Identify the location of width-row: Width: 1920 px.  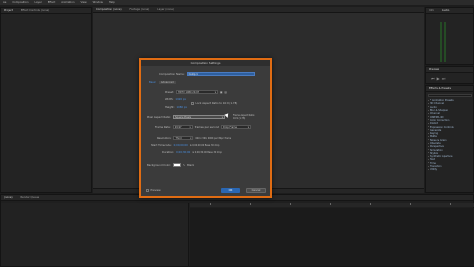
(175, 99).